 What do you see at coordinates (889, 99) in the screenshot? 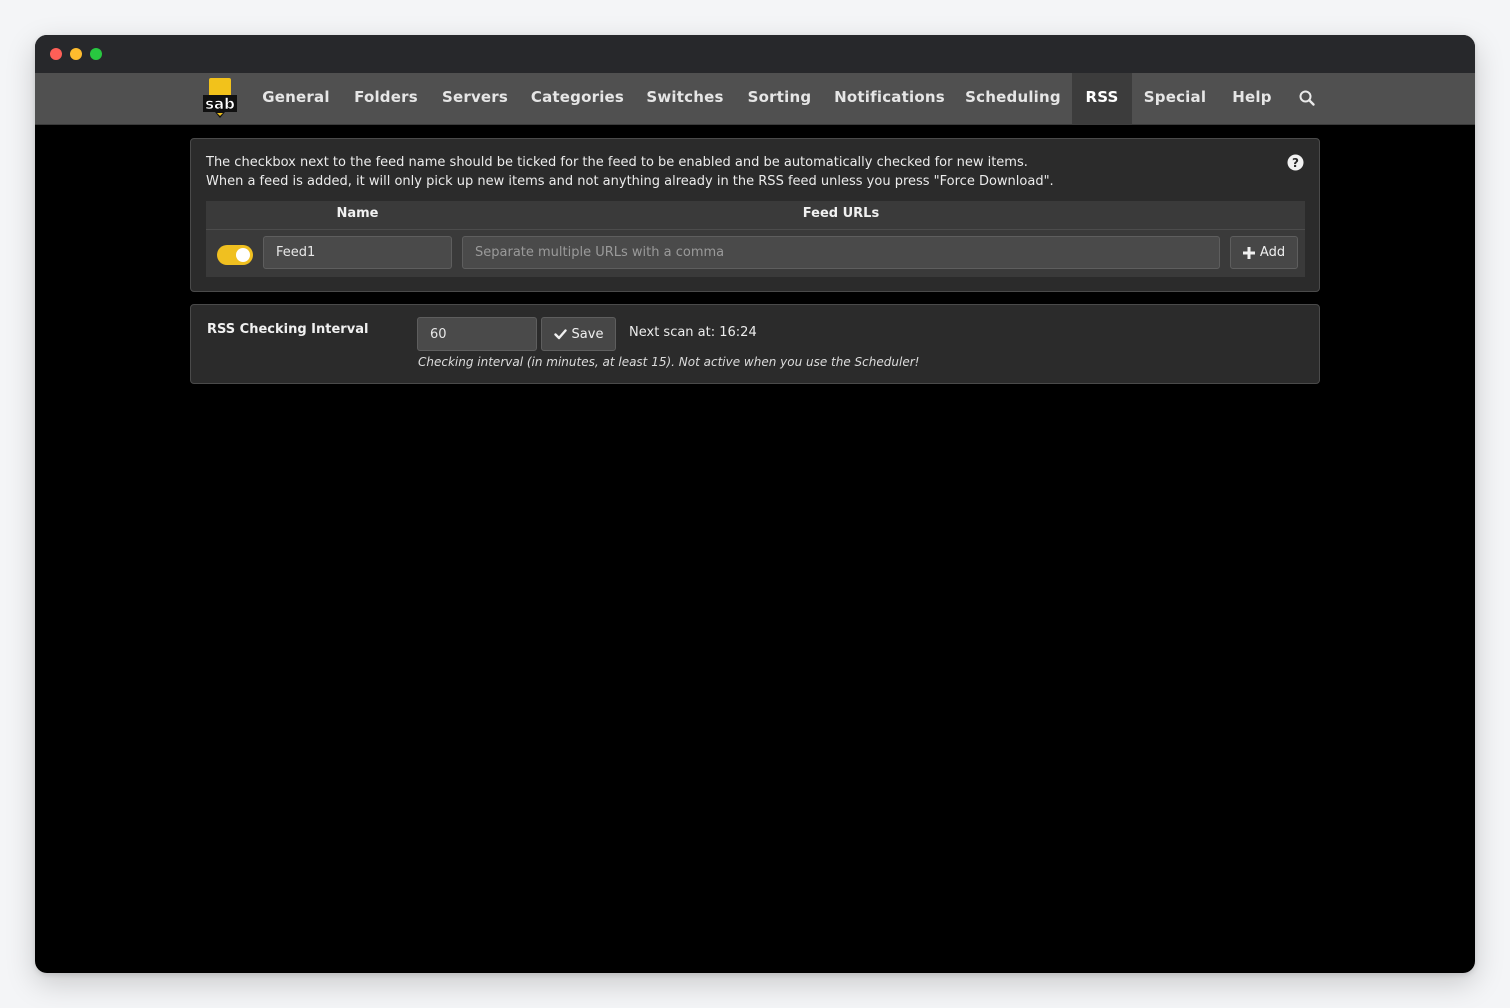
I see `nav-notifications: Notifications` at bounding box center [889, 99].